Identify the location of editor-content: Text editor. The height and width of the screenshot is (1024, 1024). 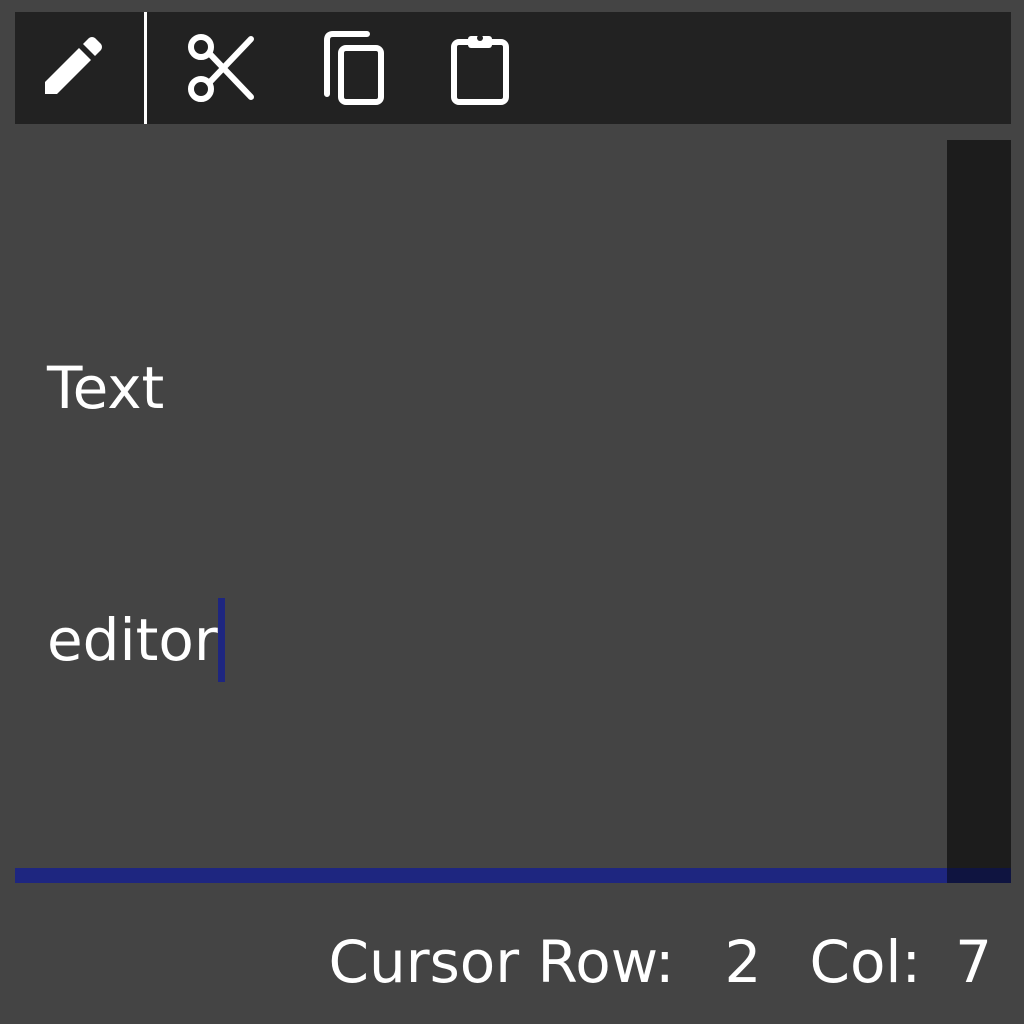
(136, 514).